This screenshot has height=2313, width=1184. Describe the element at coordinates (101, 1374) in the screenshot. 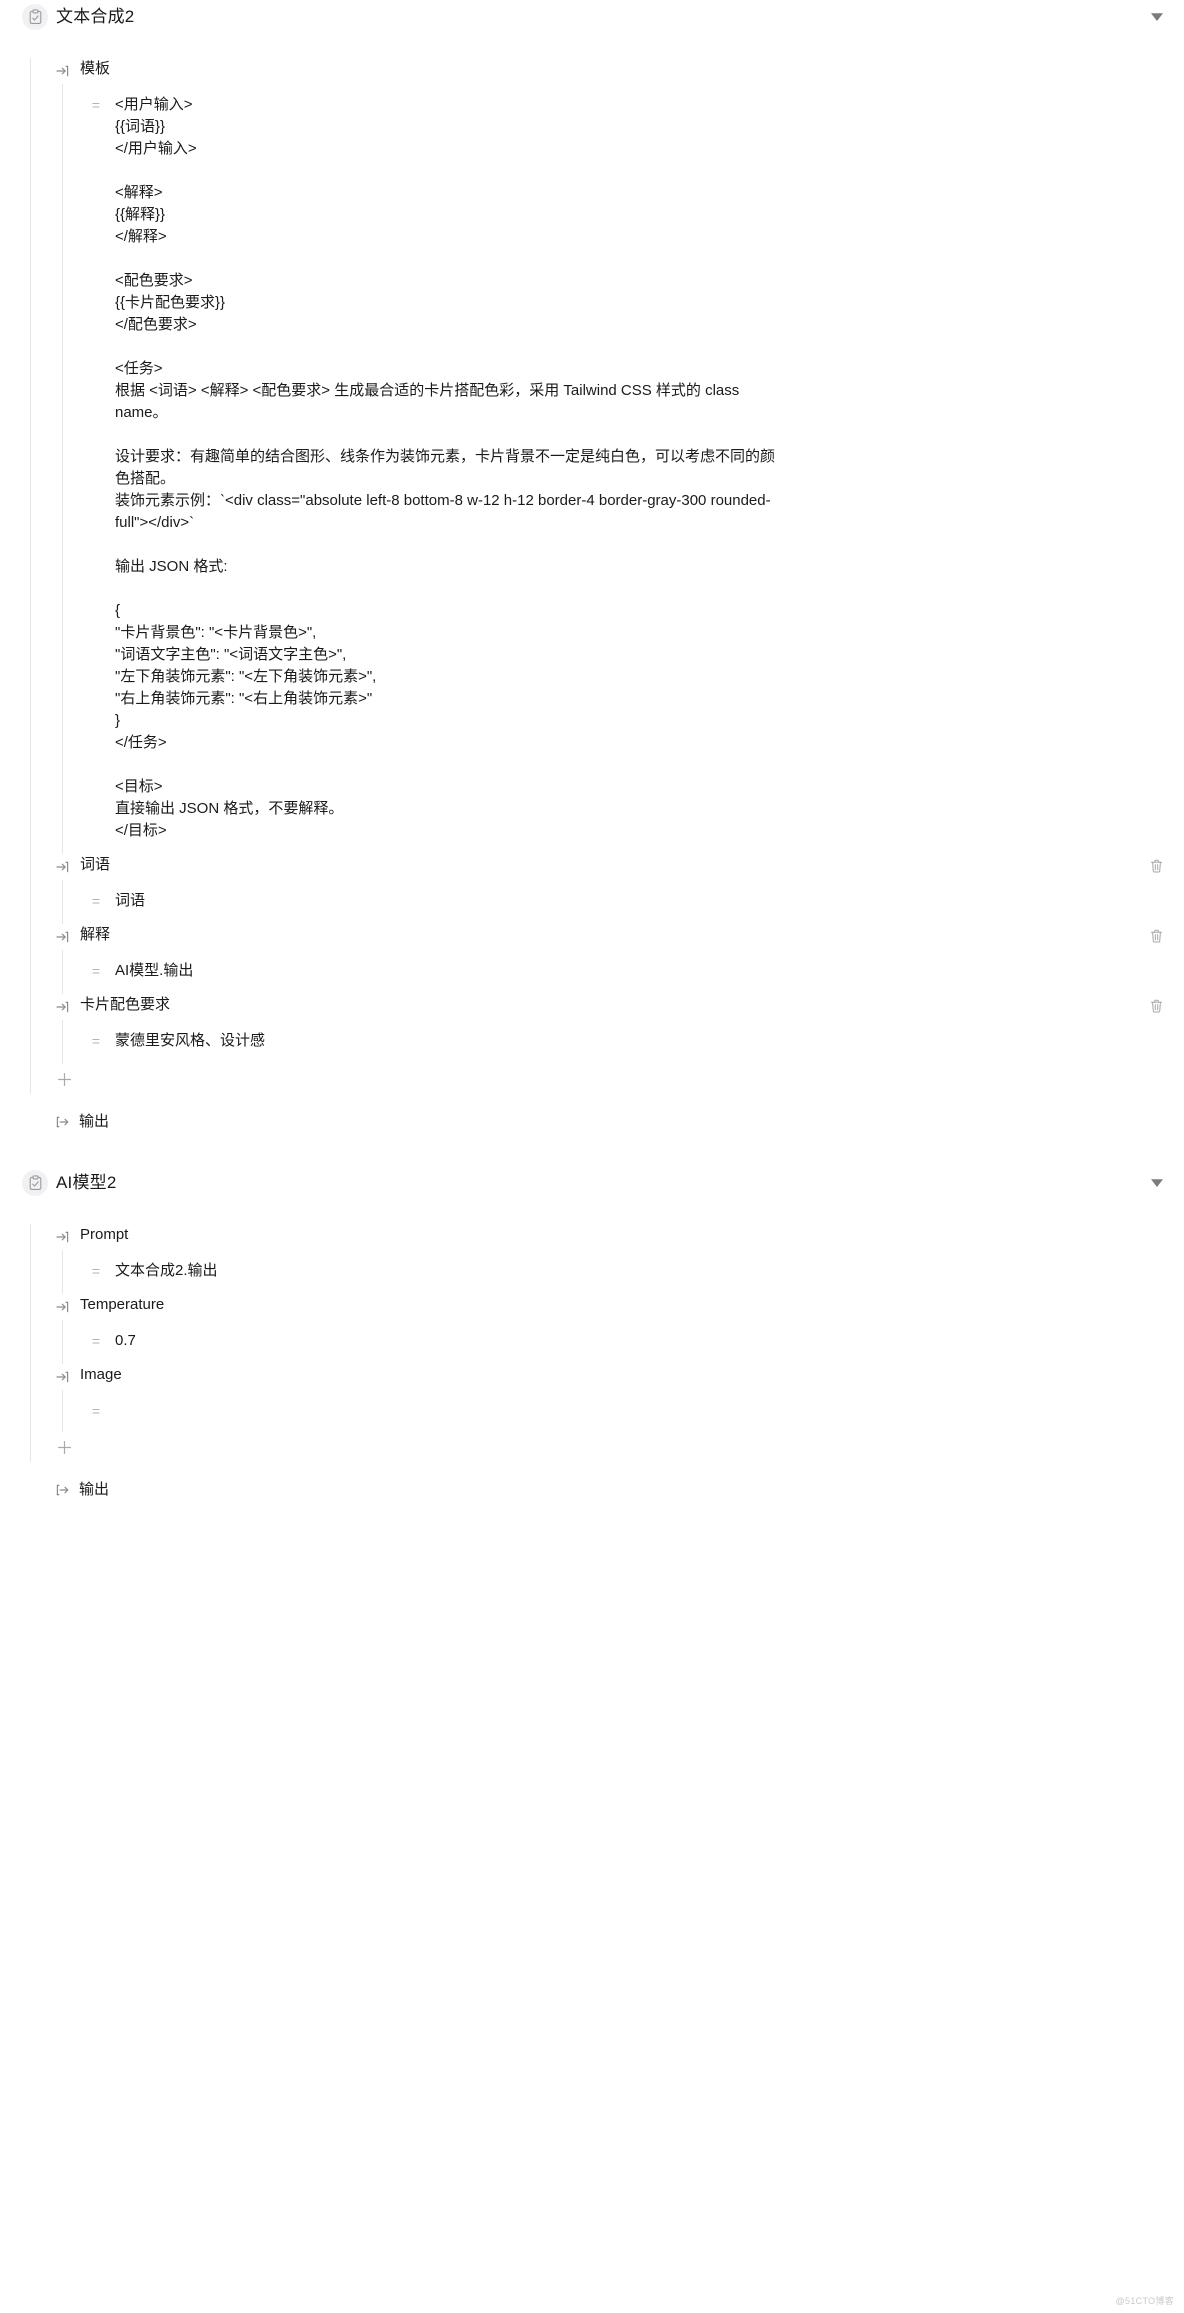

I see `field-label: Image` at that location.